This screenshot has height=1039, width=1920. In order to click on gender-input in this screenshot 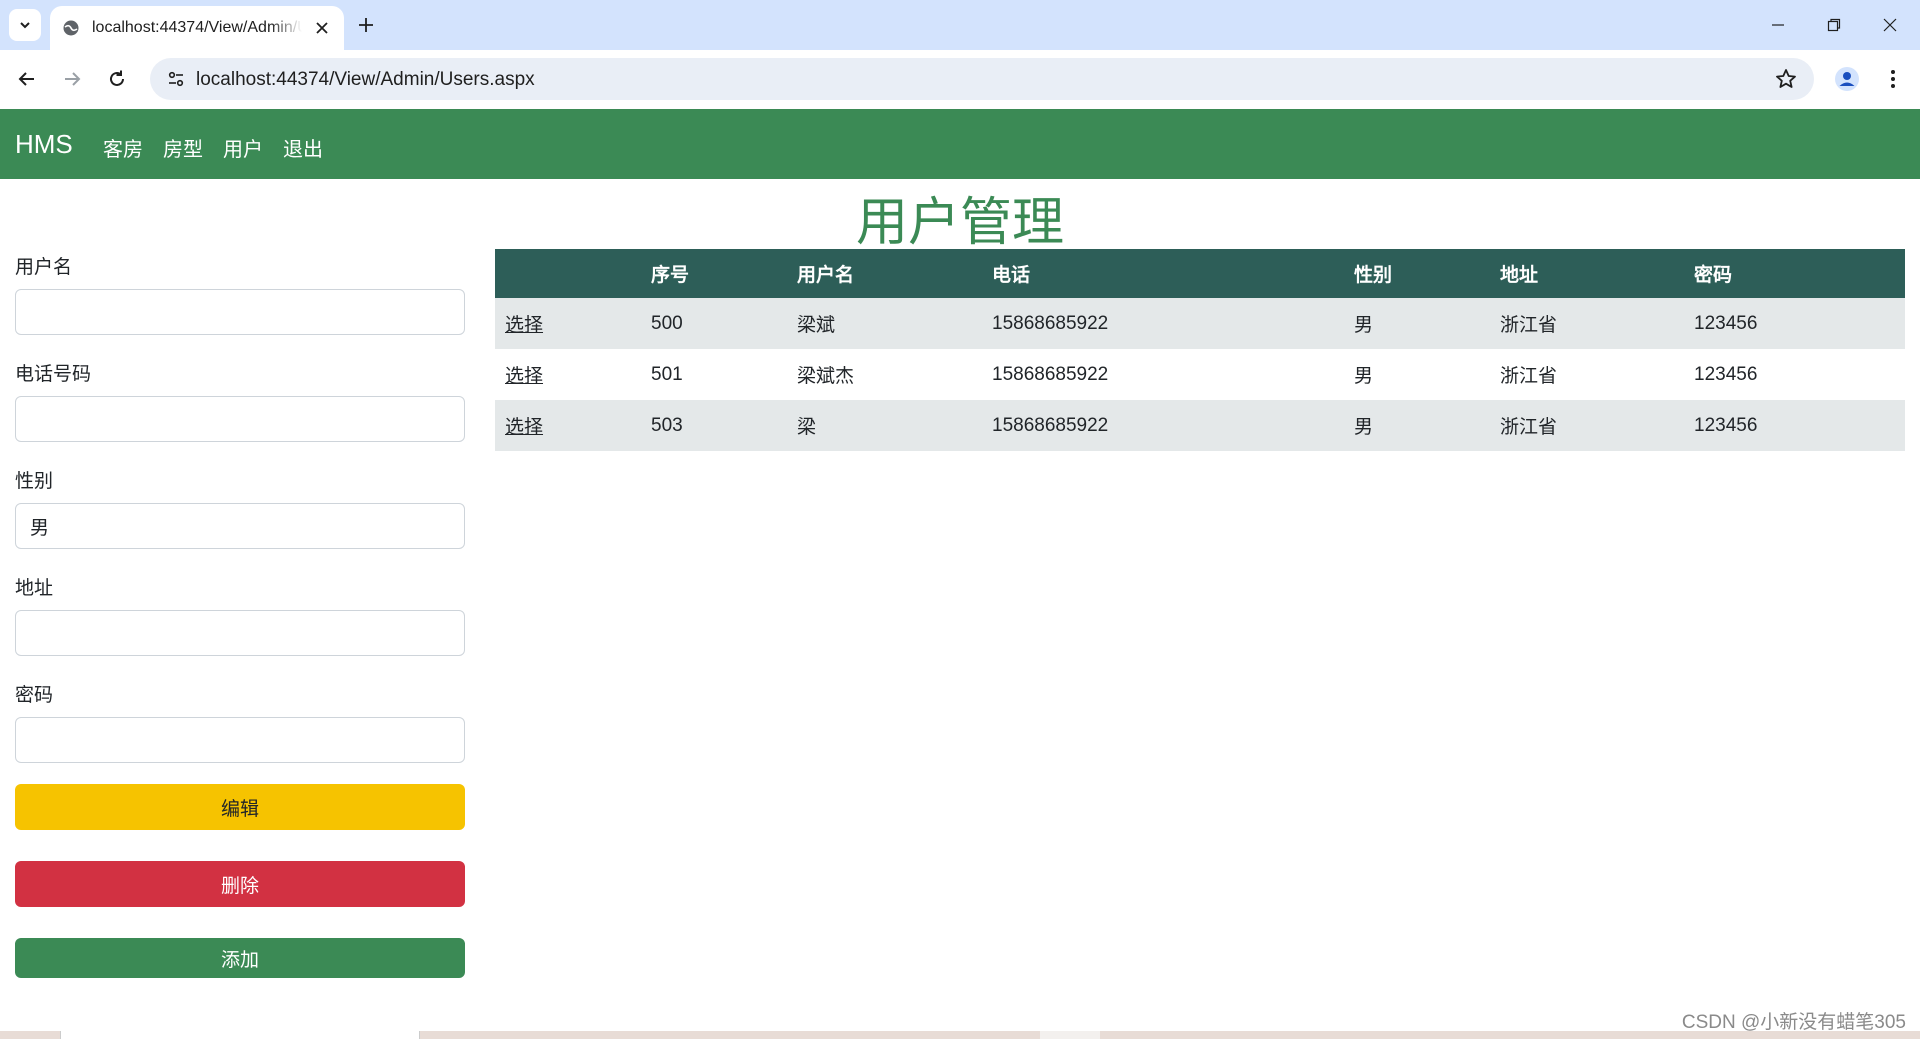, I will do `click(240, 526)`.